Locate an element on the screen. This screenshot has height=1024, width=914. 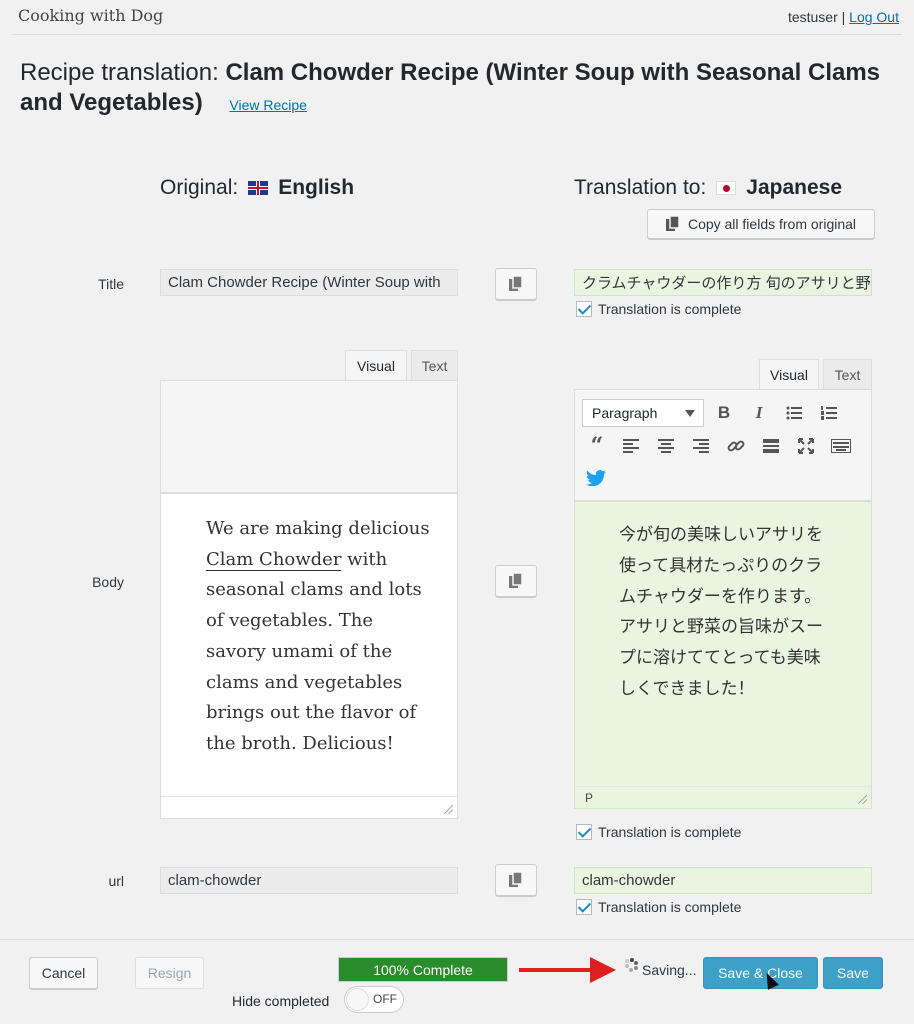
numbered-list-icon is located at coordinates (829, 413).